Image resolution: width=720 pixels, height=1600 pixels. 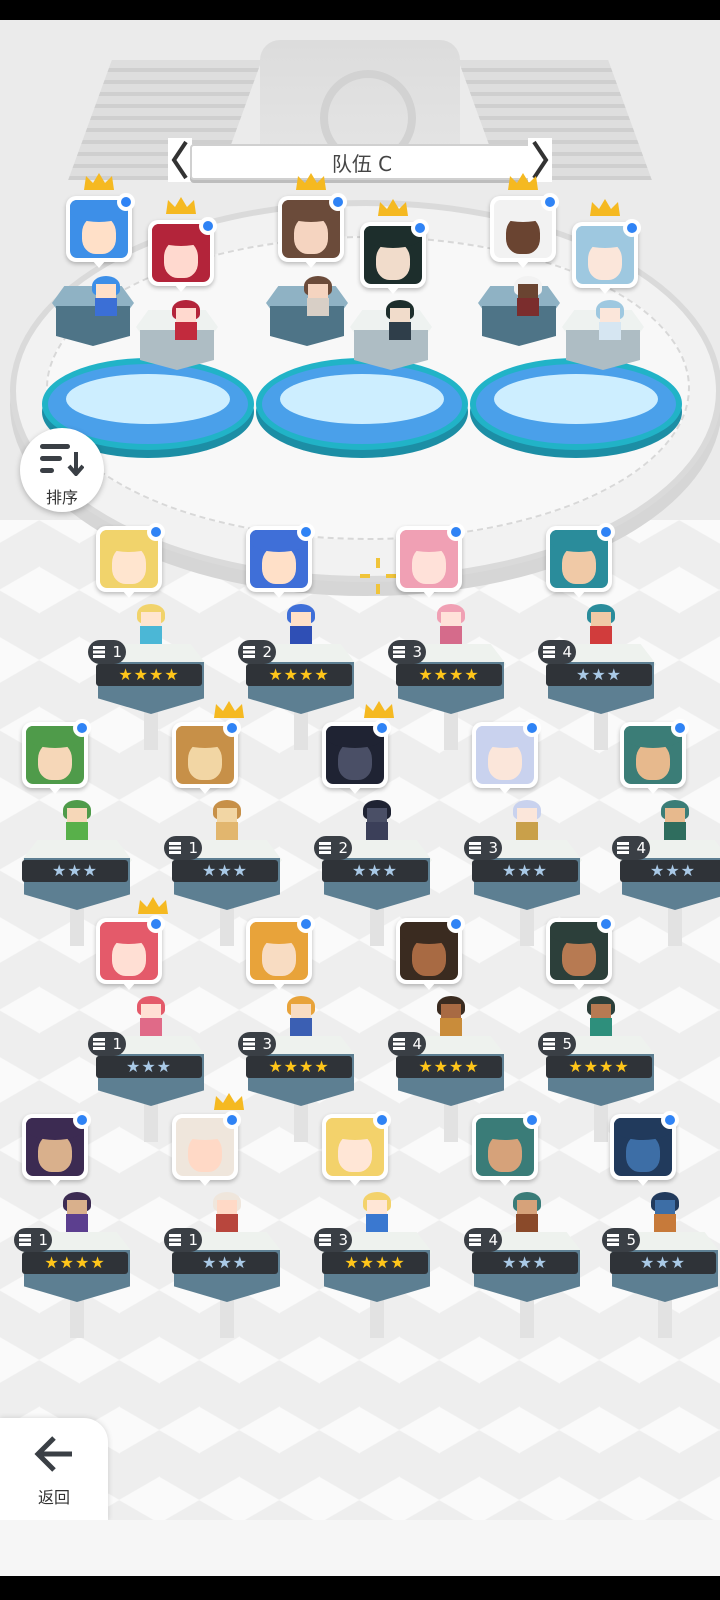 What do you see at coordinates (299, 675) in the screenshot?
I see `star-rating: ★★★★` at bounding box center [299, 675].